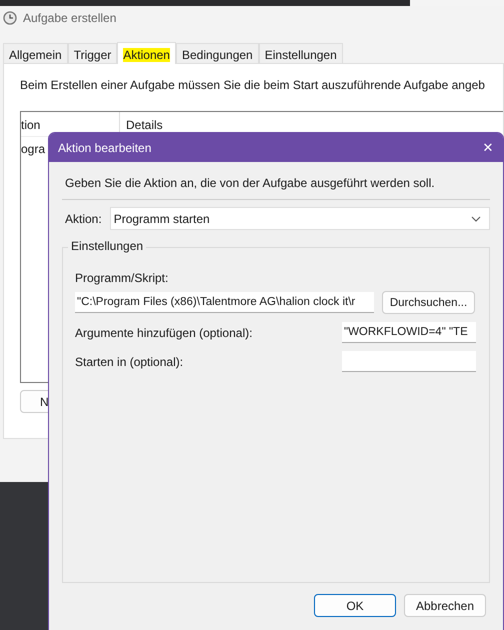  What do you see at coordinates (224, 302) in the screenshot?
I see `program-field: "C:\Program Files (x86)\Talentmore AG\halion clock it\r` at bounding box center [224, 302].